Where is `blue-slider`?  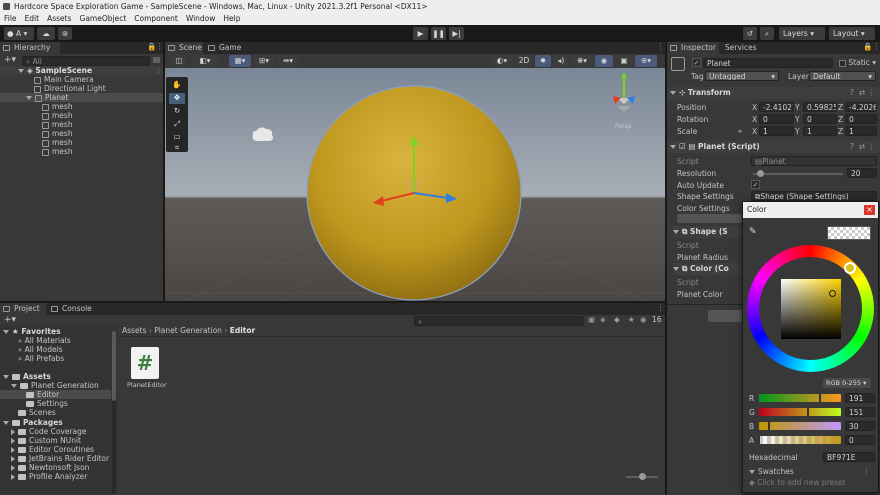 blue-slider is located at coordinates (800, 426).